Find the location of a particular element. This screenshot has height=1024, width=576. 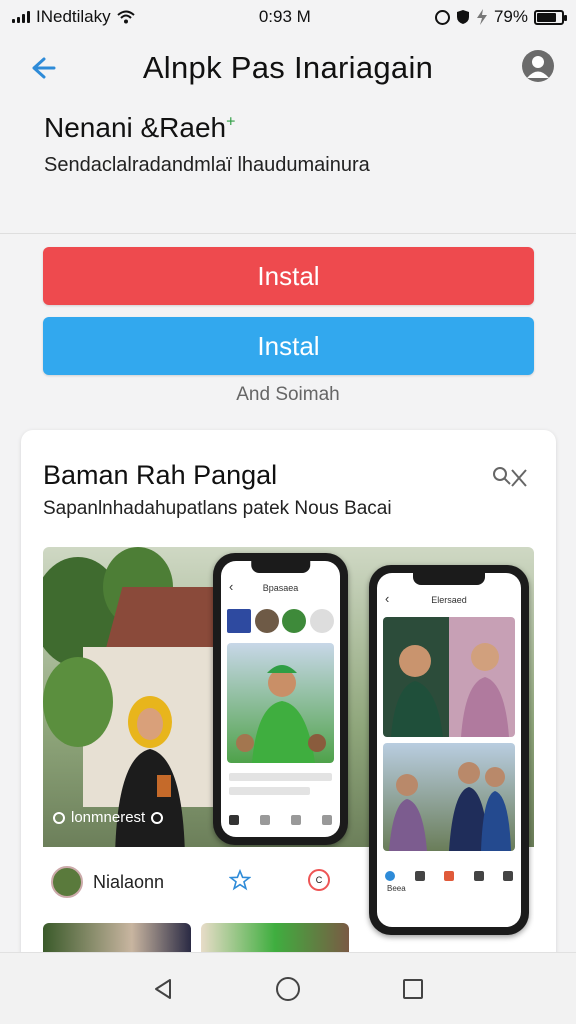

alarm-icon is located at coordinates (442, 17).